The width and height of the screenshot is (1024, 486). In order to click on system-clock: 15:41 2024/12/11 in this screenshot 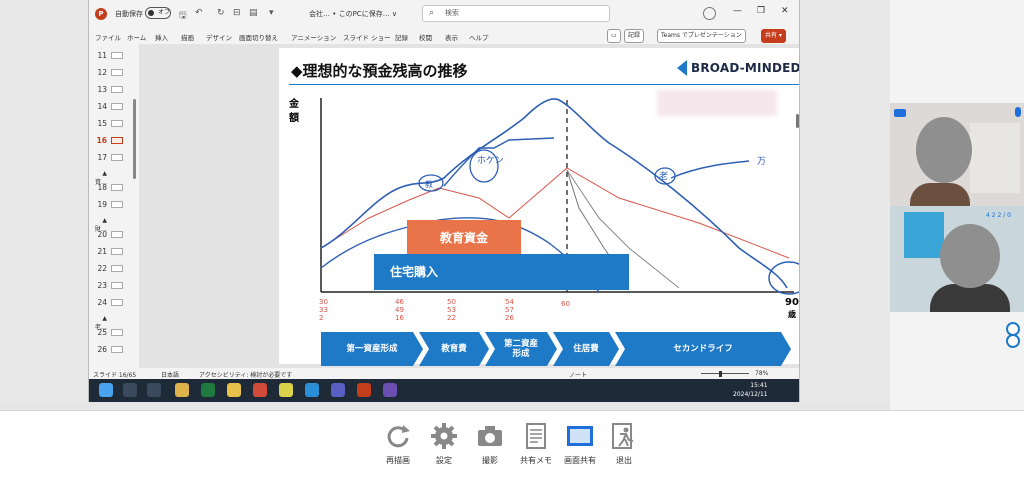, I will do `click(750, 390)`.